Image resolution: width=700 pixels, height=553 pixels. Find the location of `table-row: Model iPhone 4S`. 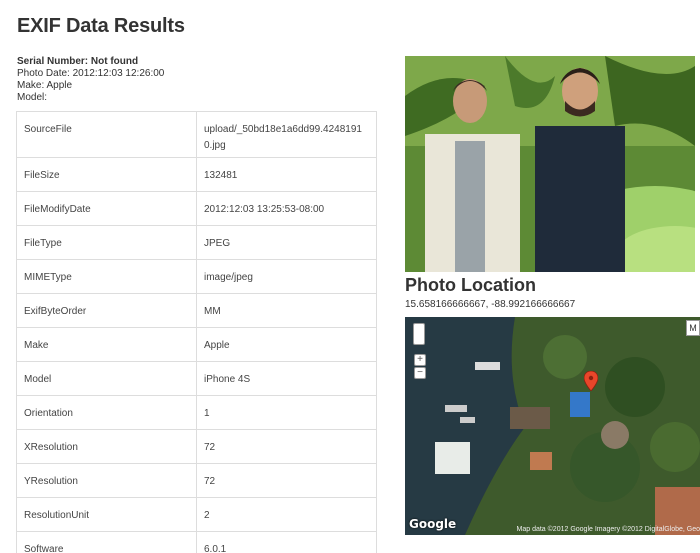

table-row: Model iPhone 4S is located at coordinates (196, 378).